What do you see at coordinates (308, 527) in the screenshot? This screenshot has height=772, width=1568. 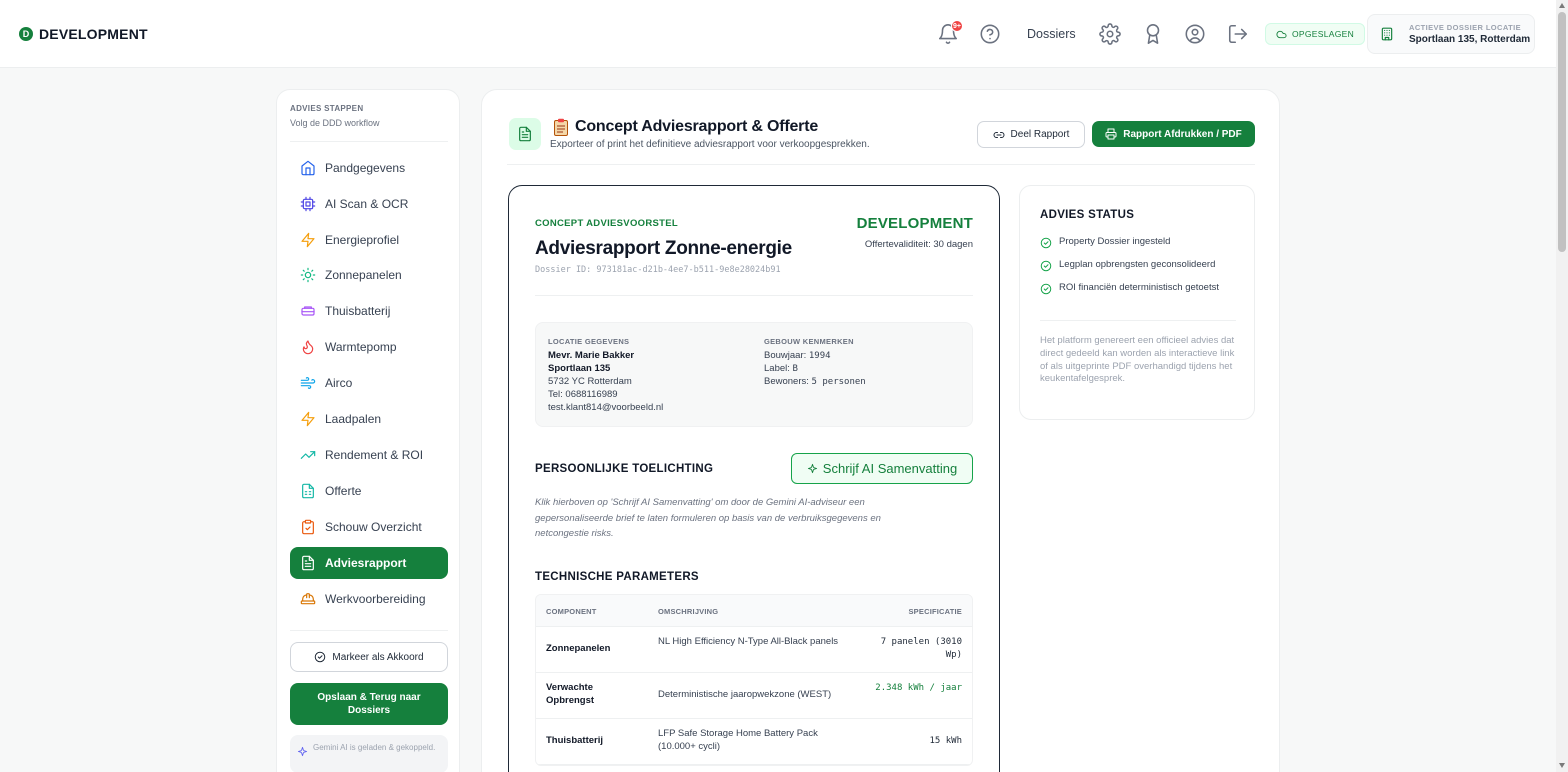 I see `clipboard-icon` at bounding box center [308, 527].